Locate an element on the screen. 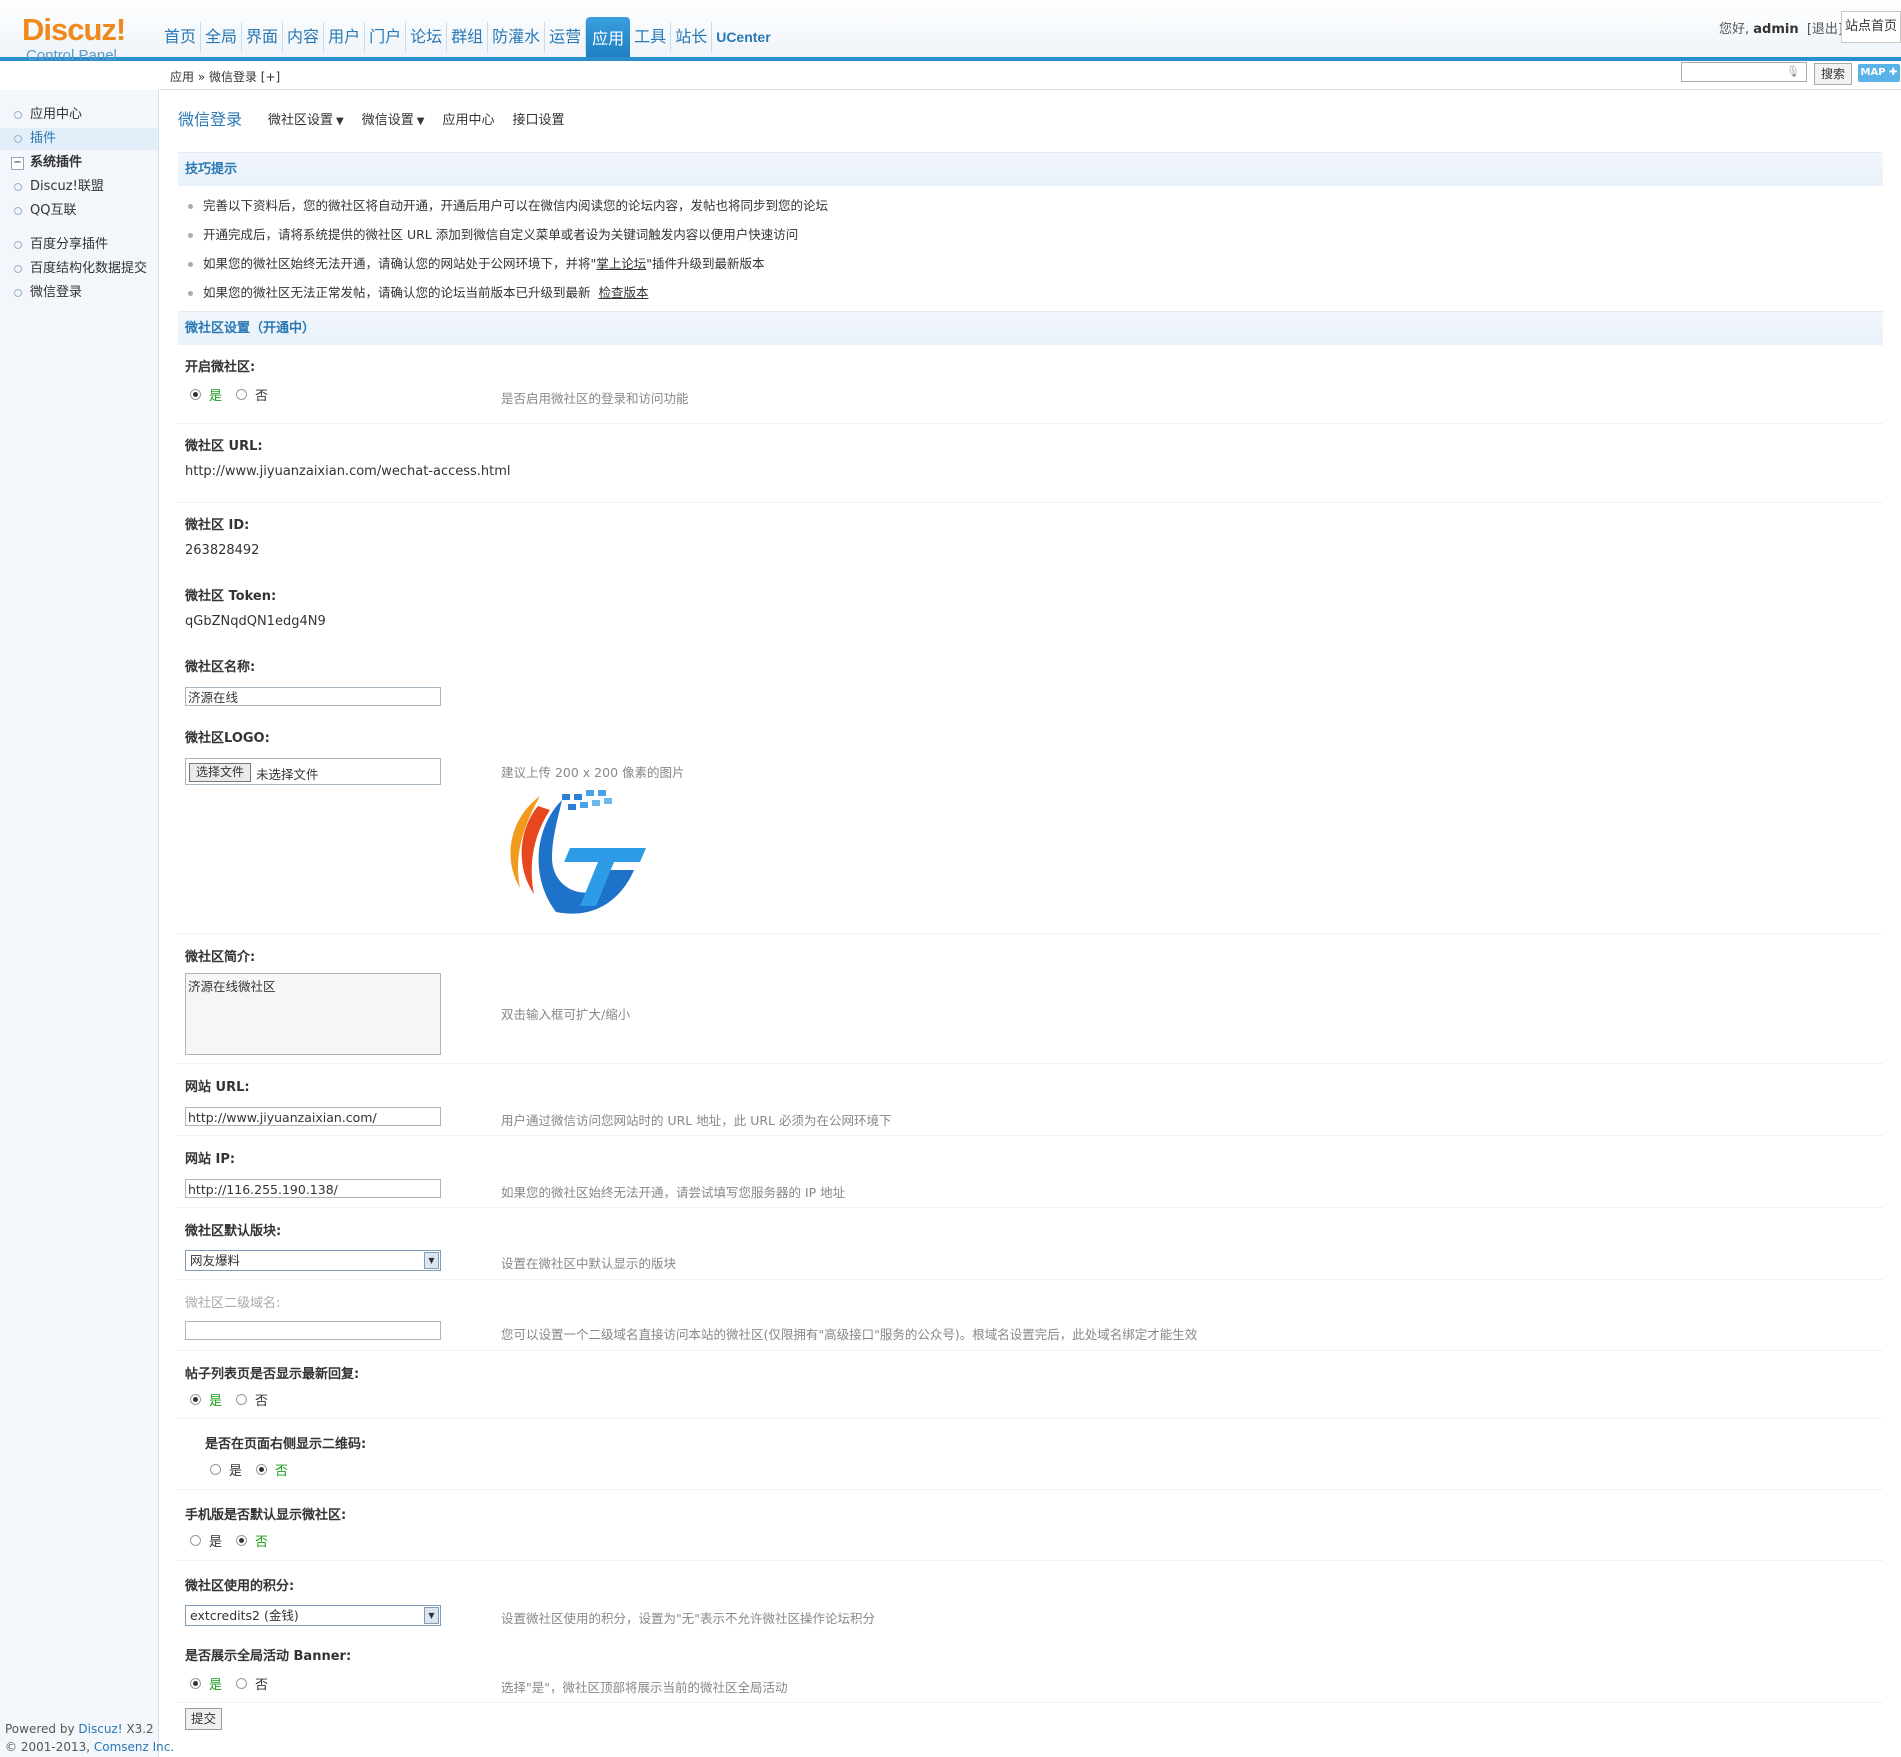 The image size is (1901, 1757). community-logo-label: 微社区LOGO: is located at coordinates (227, 738).